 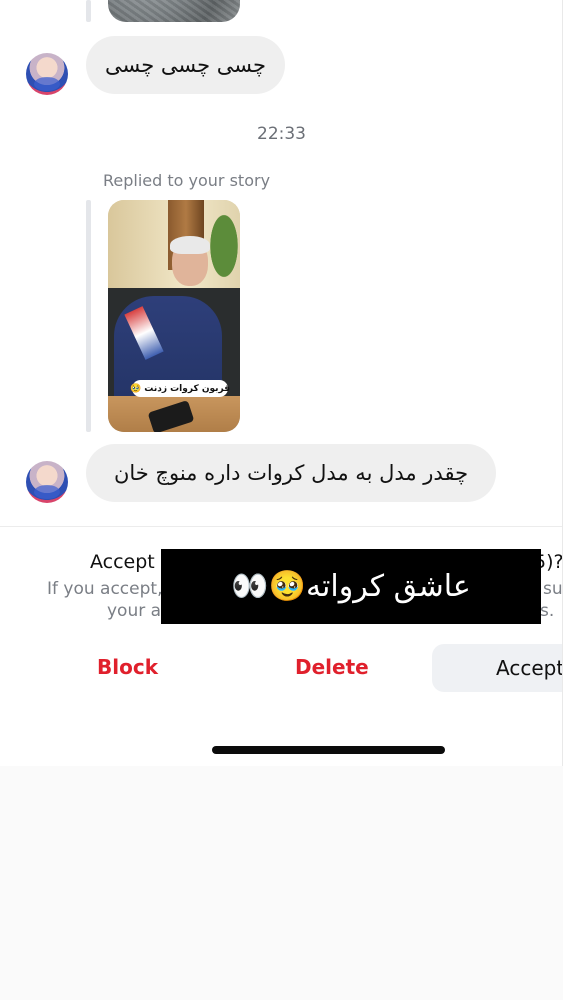 I want to click on message-timestamp: 22:33, so click(x=281, y=134).